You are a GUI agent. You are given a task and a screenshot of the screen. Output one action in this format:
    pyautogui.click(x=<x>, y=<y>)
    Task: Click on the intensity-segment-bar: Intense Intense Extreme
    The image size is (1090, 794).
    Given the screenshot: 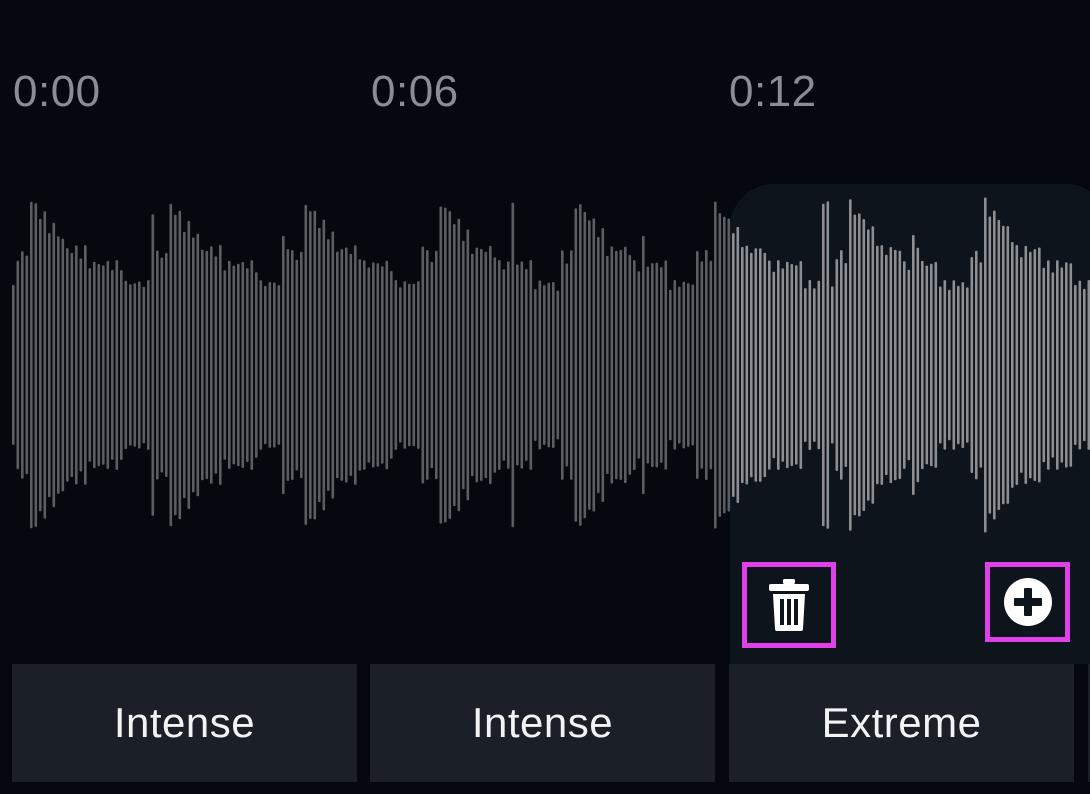 What is the action you would take?
    pyautogui.click(x=551, y=723)
    